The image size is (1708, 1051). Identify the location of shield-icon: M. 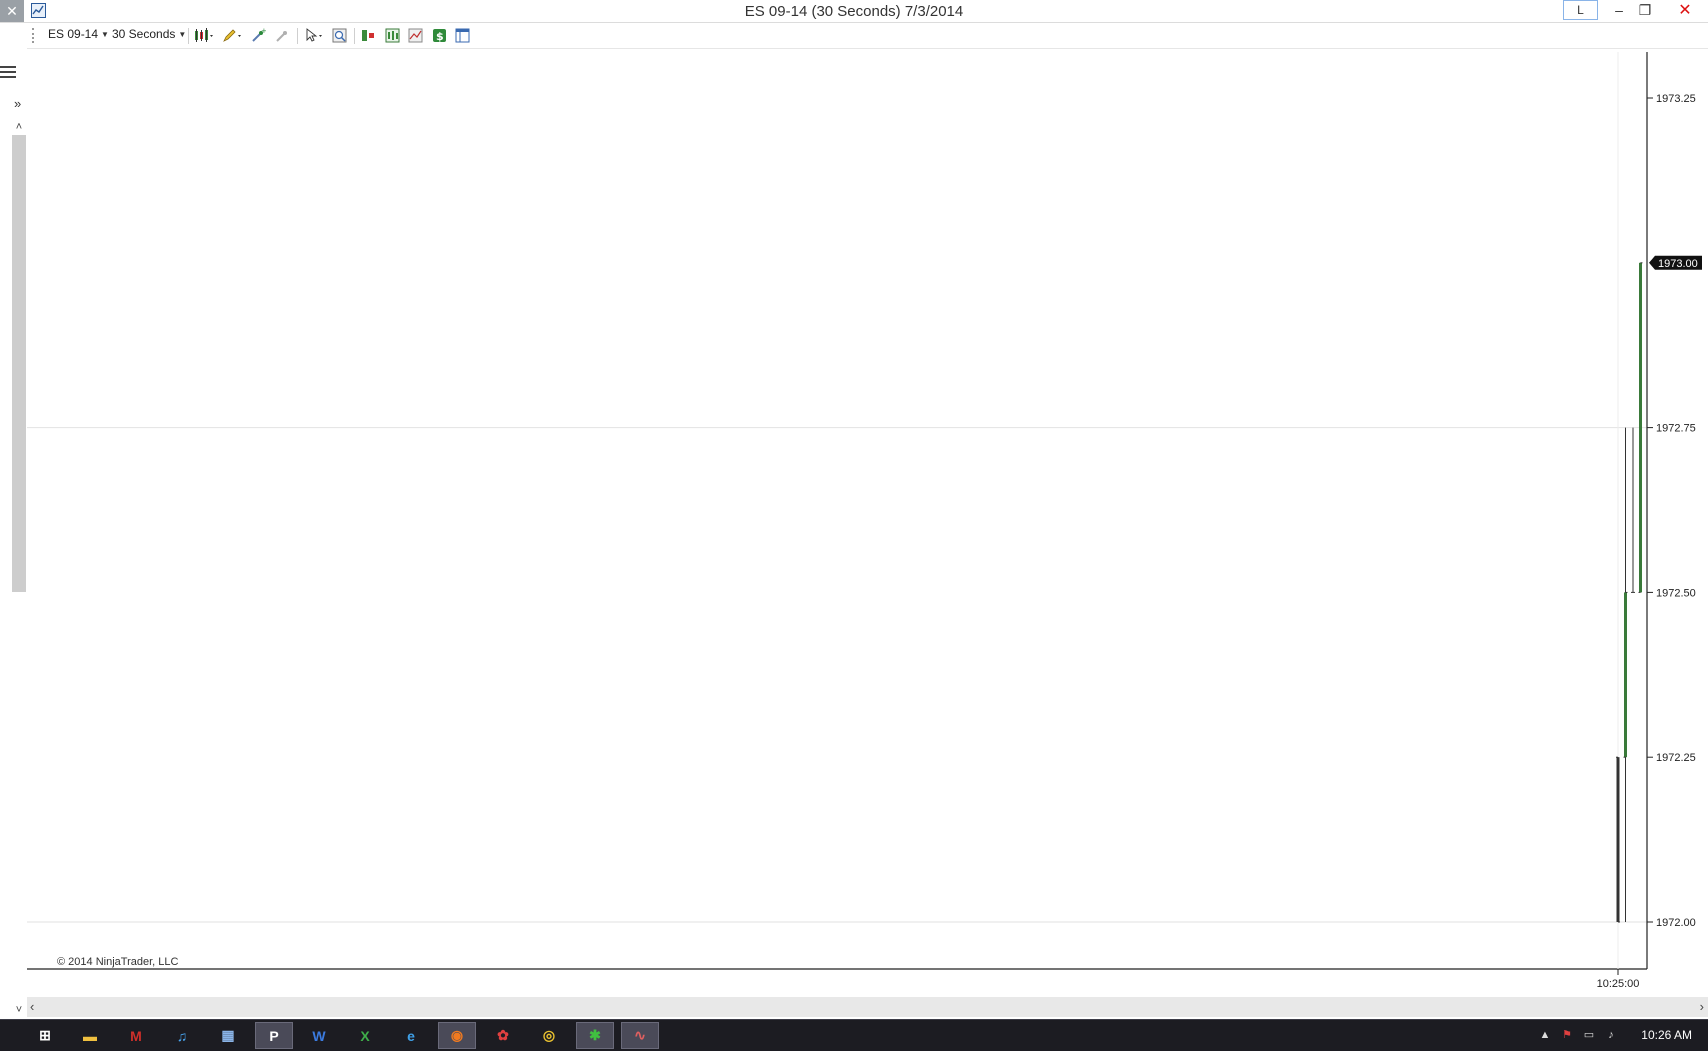
(136, 1035).